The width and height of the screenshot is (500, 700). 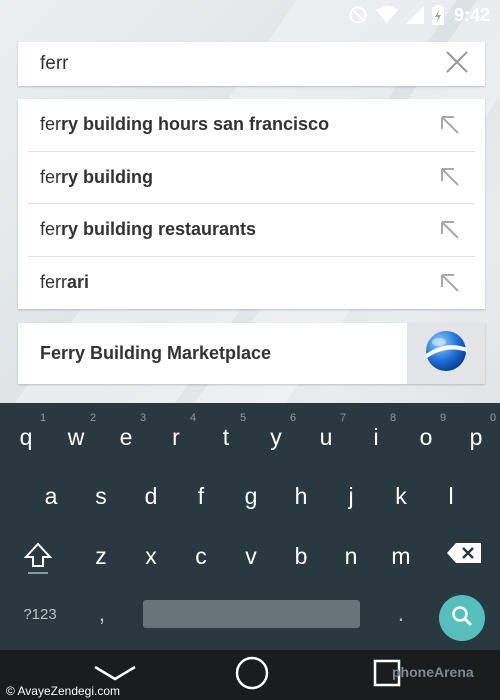 I want to click on key-a: a, so click(x=51, y=496).